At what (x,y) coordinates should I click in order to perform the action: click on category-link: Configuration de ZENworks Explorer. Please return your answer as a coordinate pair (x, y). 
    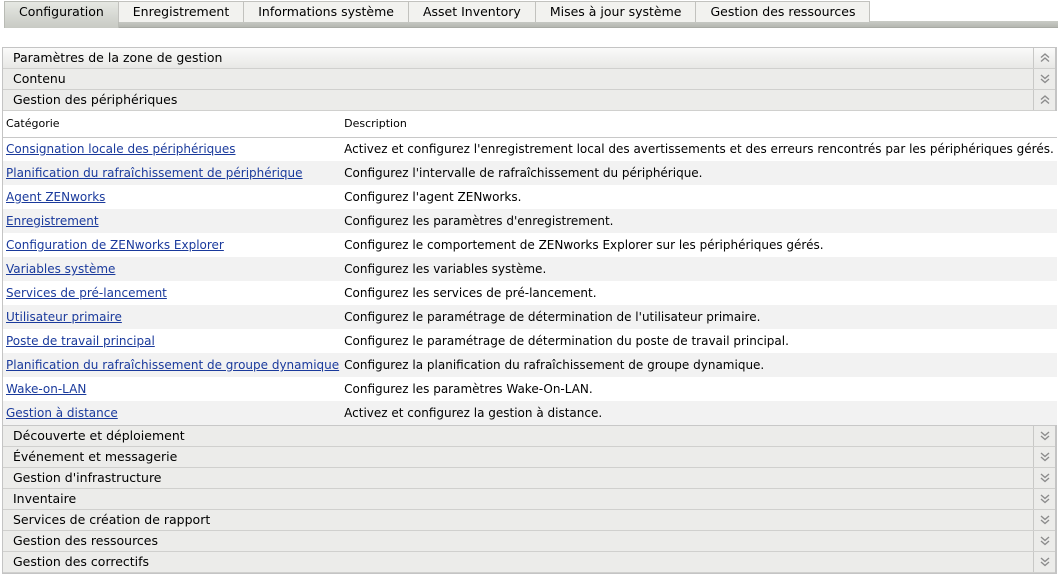
    Looking at the image, I should click on (115, 245).